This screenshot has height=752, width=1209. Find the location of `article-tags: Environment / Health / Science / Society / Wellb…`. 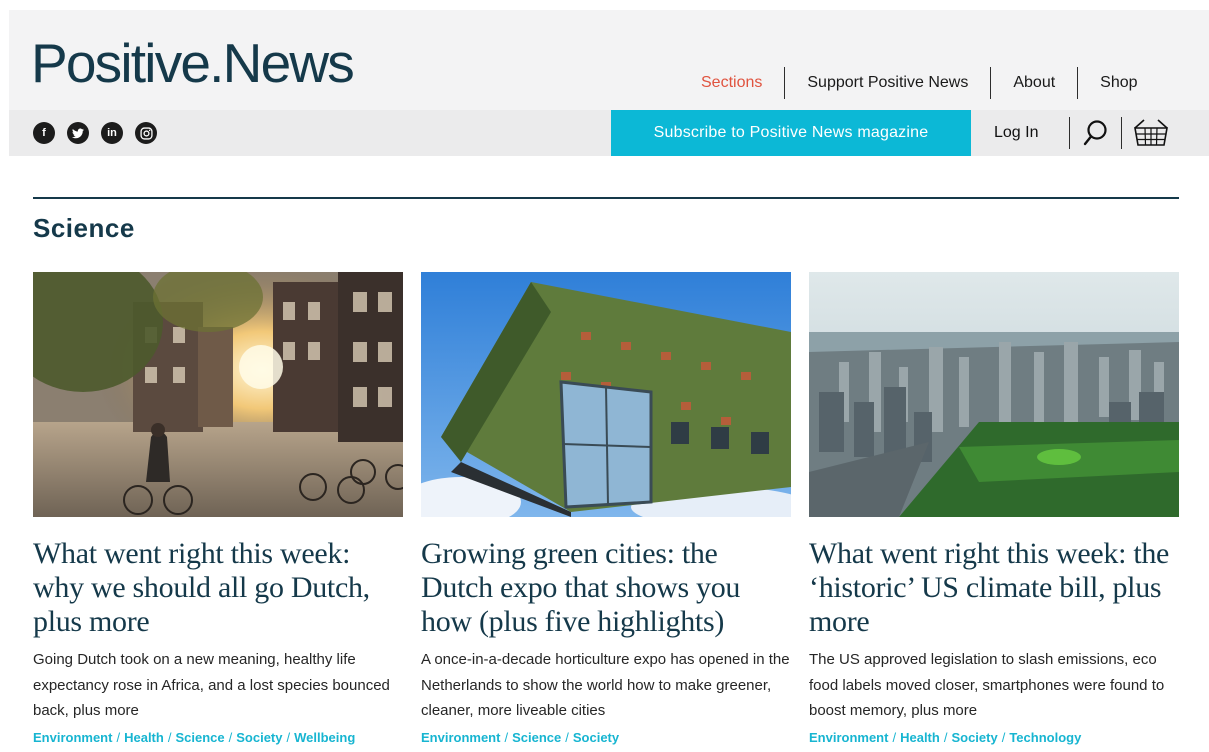

article-tags: Environment / Health / Science / Society / Wellb… is located at coordinates (194, 737).